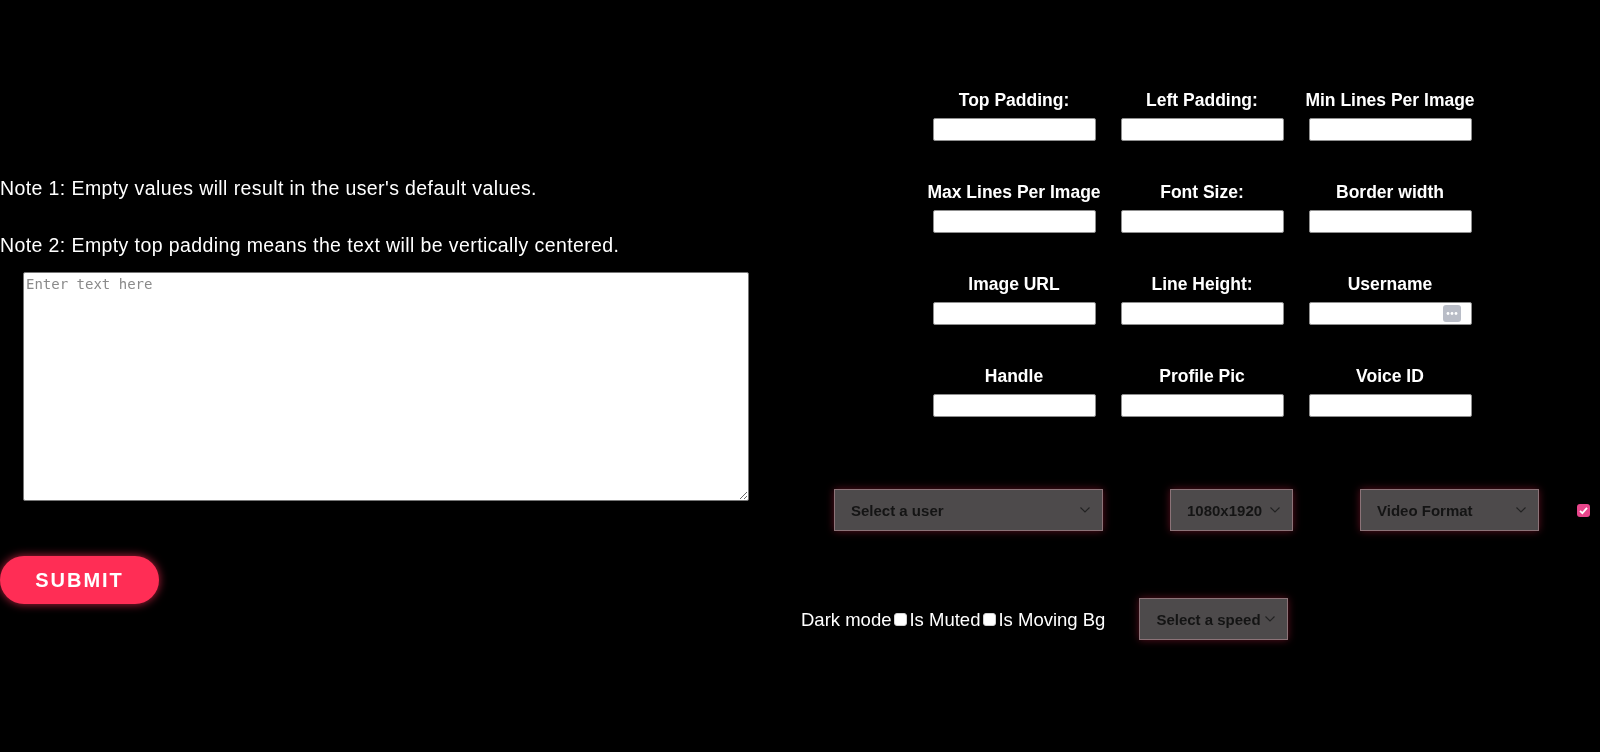 Image resolution: width=1600 pixels, height=752 pixels. What do you see at coordinates (1231, 510) in the screenshot?
I see `dropdown: 1080x1920` at bounding box center [1231, 510].